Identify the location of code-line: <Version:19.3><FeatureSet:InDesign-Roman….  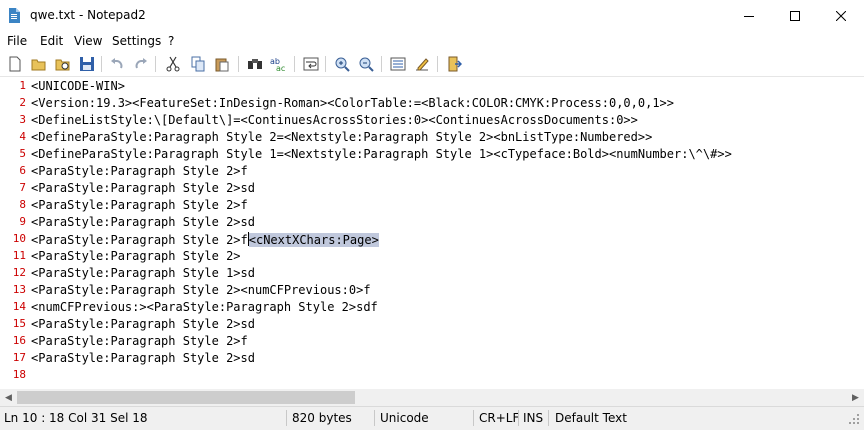
(352, 103).